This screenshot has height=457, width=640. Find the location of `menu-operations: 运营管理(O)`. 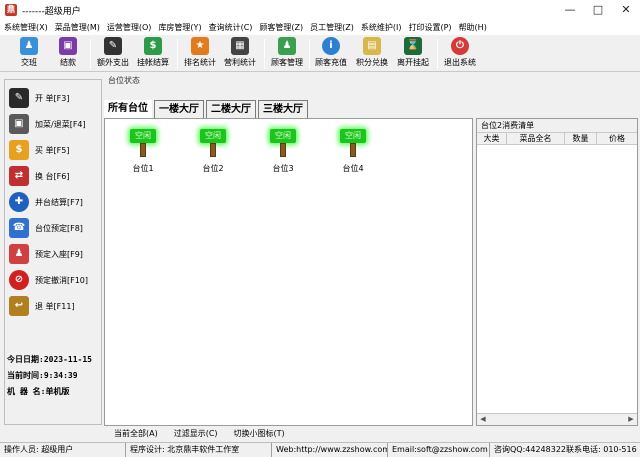

menu-operations: 运营管理(O) is located at coordinates (129, 27).